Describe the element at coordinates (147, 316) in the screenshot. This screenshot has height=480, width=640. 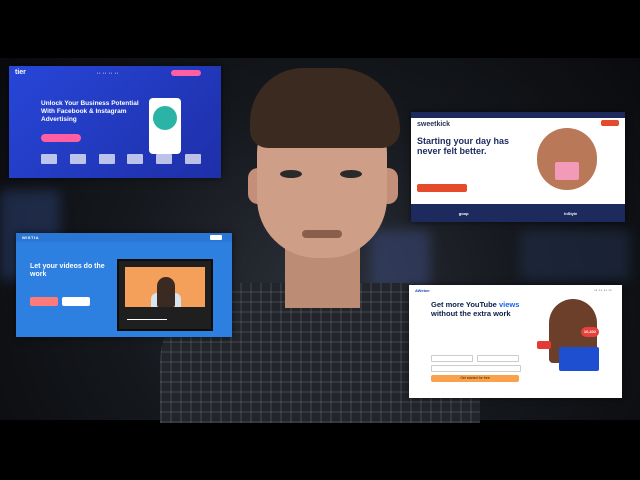
I see `wistia-signature` at that location.